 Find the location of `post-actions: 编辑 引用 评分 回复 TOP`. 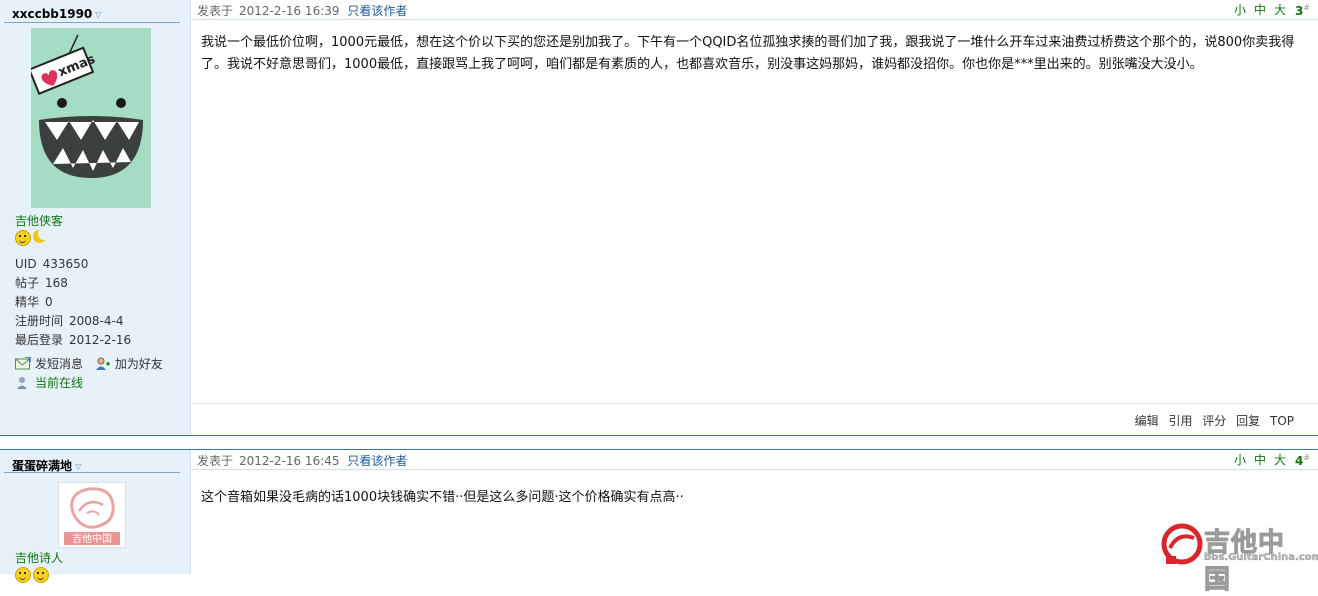

post-actions: 编辑 引用 评分 回复 TOP is located at coordinates (1211, 420).